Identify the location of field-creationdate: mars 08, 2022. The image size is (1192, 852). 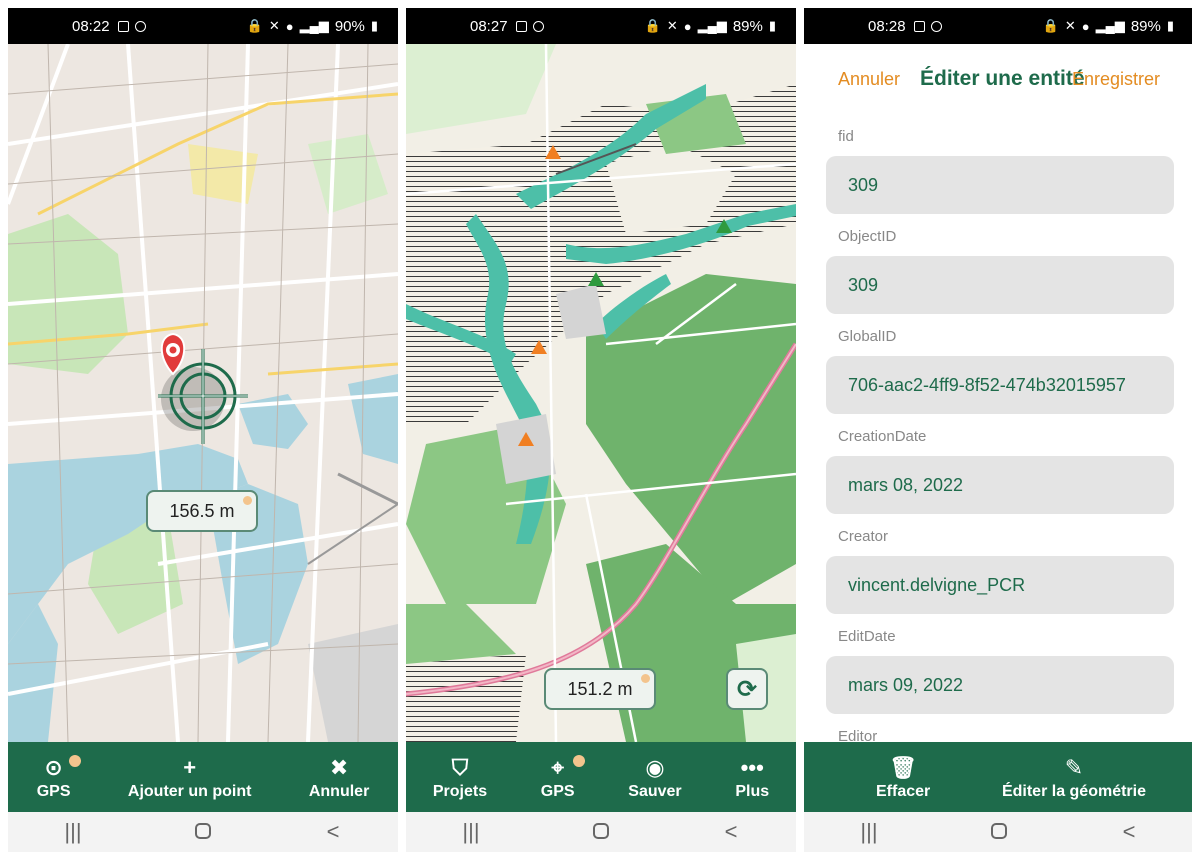
(1000, 485).